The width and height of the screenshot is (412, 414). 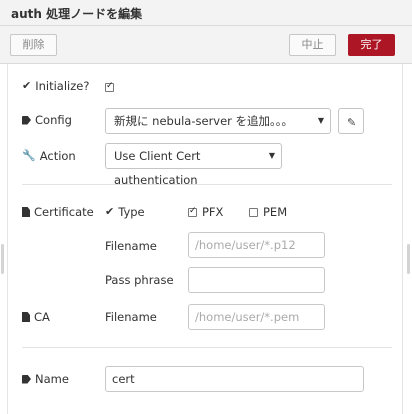 I want to click on edit-config-button: ✎, so click(x=351, y=121).